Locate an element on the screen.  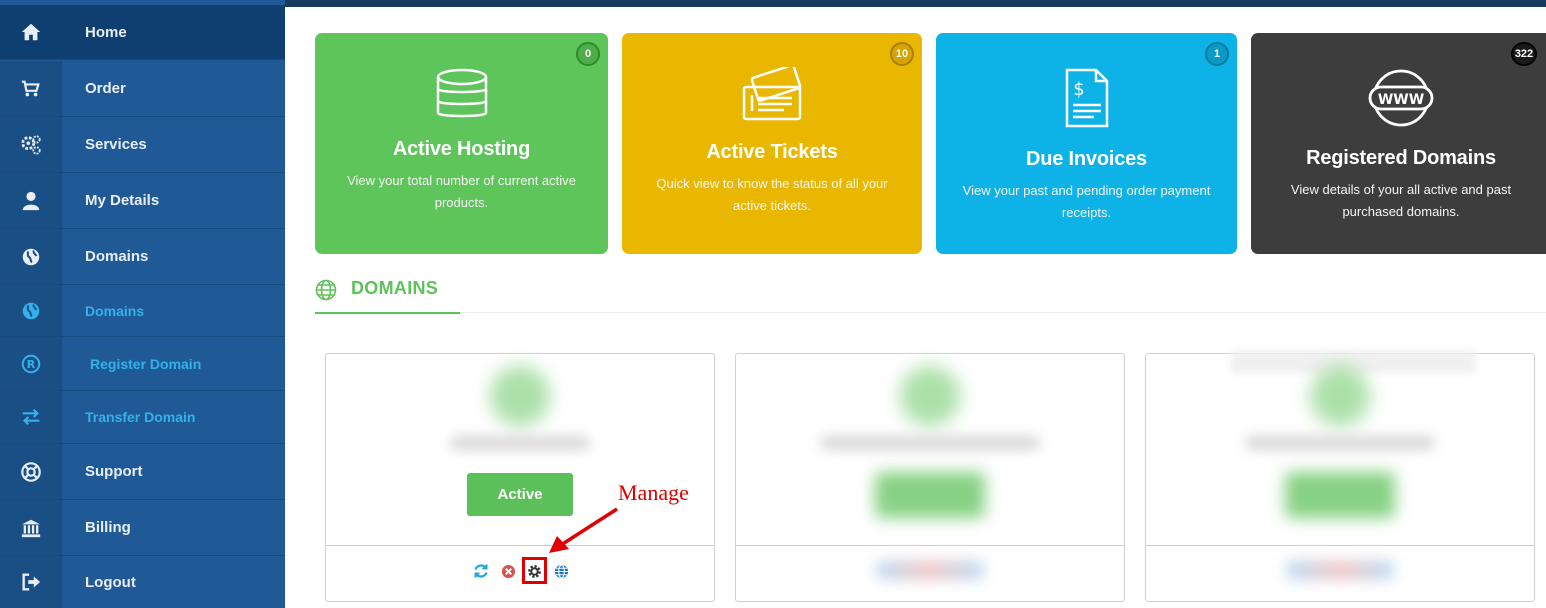
card-title: Active Tickets is located at coordinates (772, 152).